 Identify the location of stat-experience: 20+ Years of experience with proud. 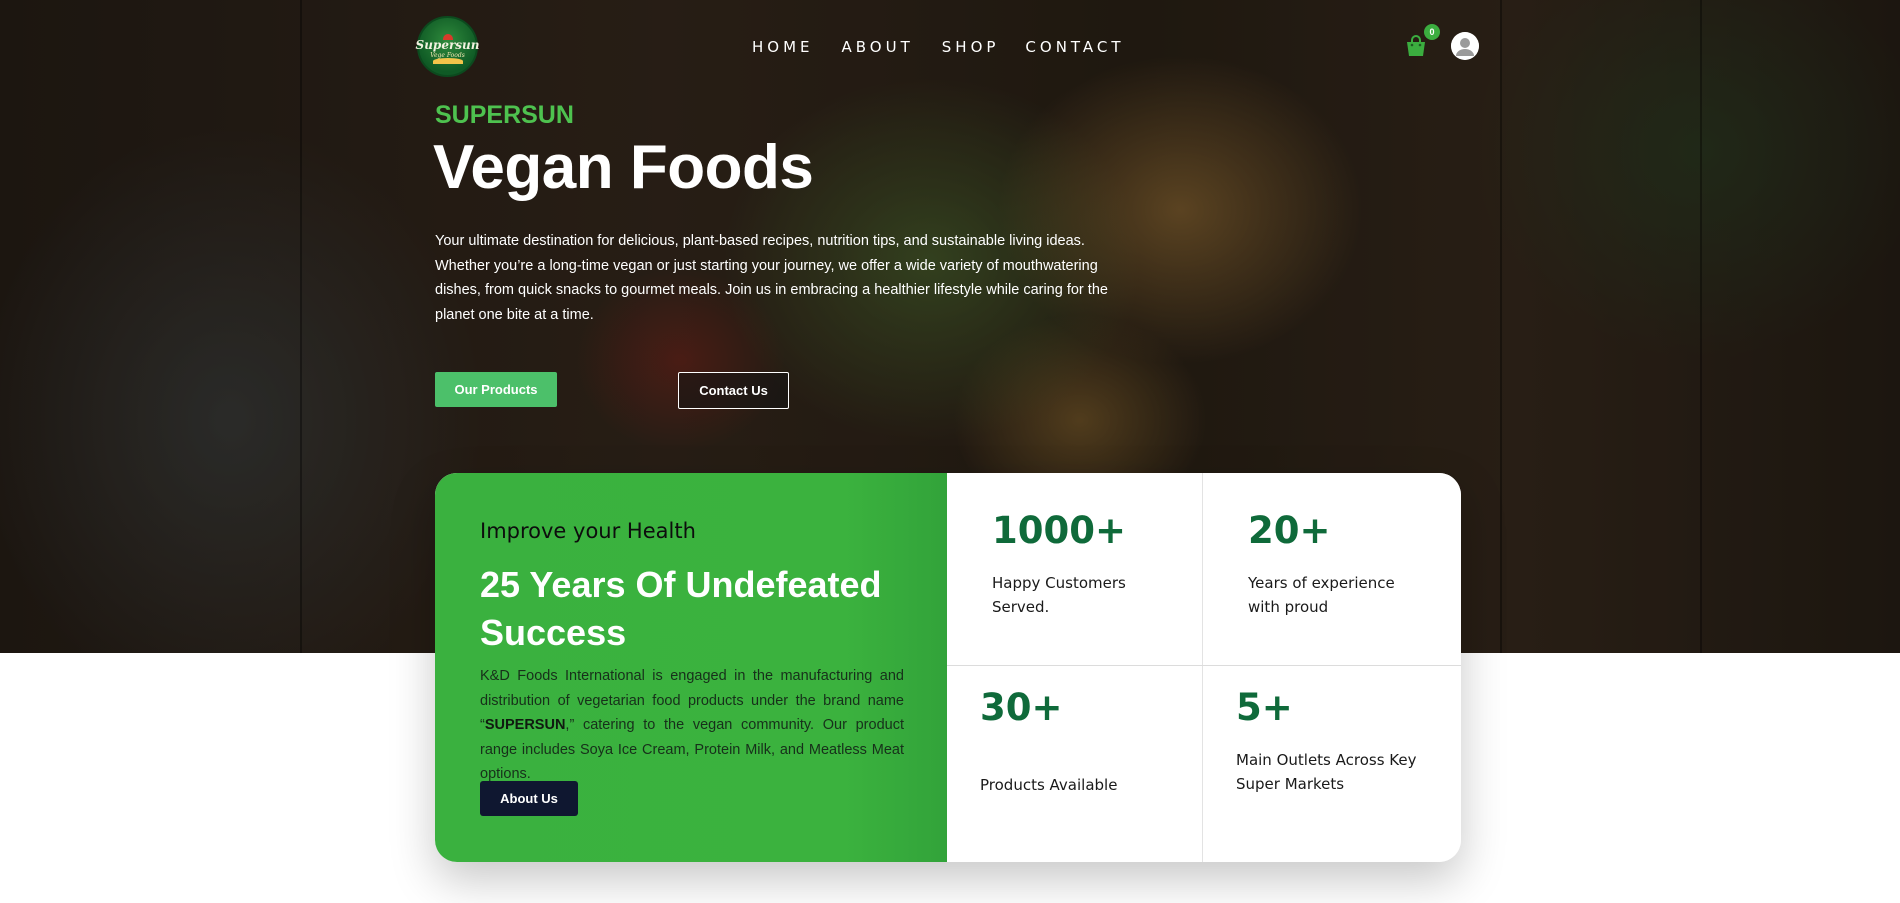
(1332, 569).